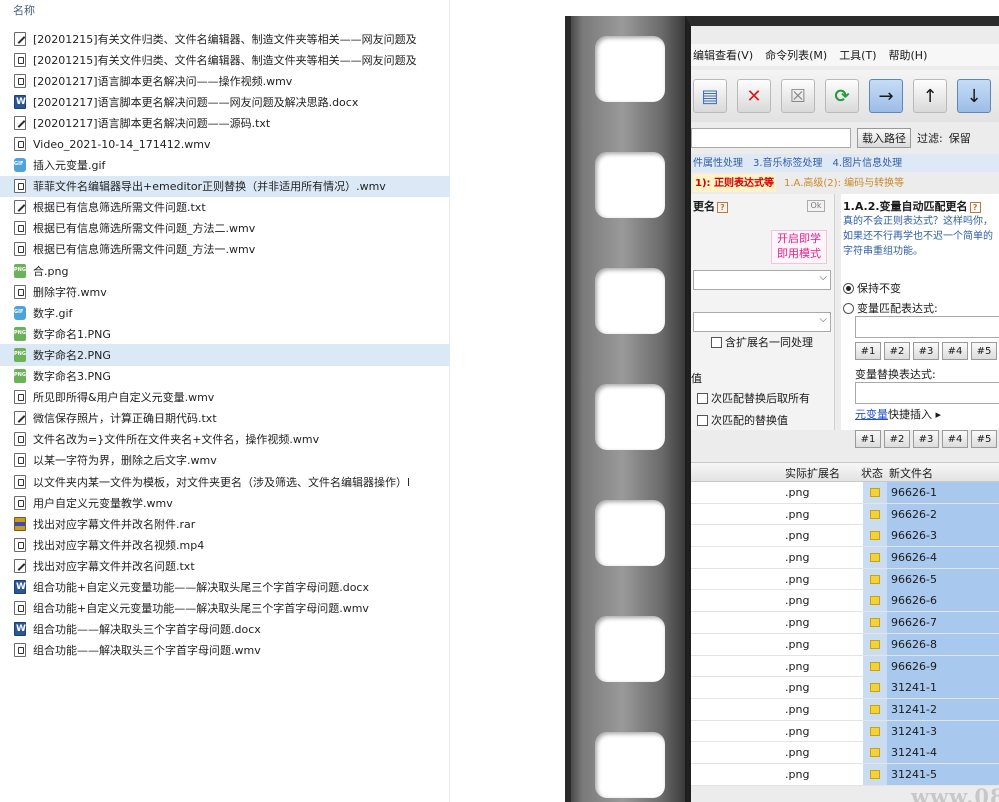 The image size is (999, 802). What do you see at coordinates (225, 312) in the screenshot?
I see `file-row: 数字.gif` at bounding box center [225, 312].